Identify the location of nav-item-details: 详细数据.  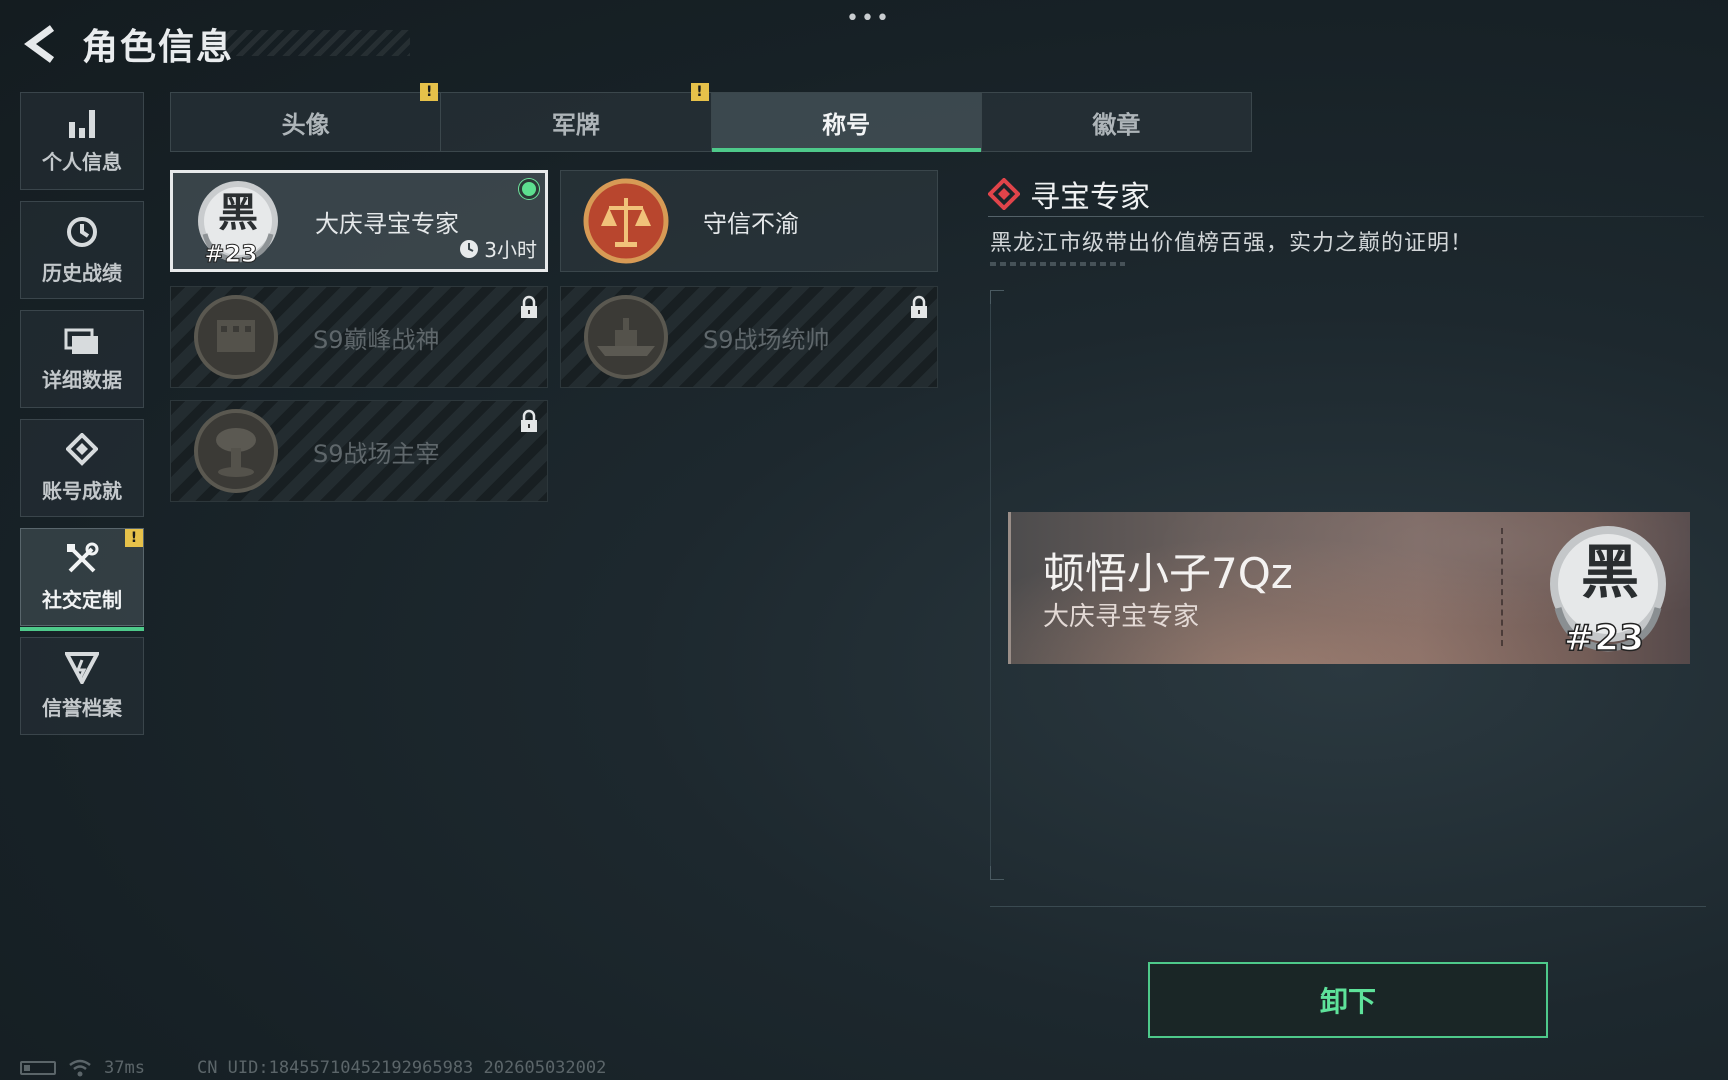
(82, 359).